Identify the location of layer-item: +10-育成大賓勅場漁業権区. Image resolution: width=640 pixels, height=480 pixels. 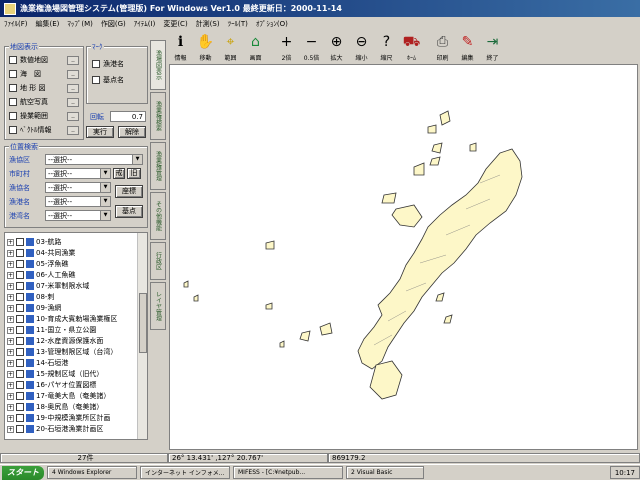
(61, 319).